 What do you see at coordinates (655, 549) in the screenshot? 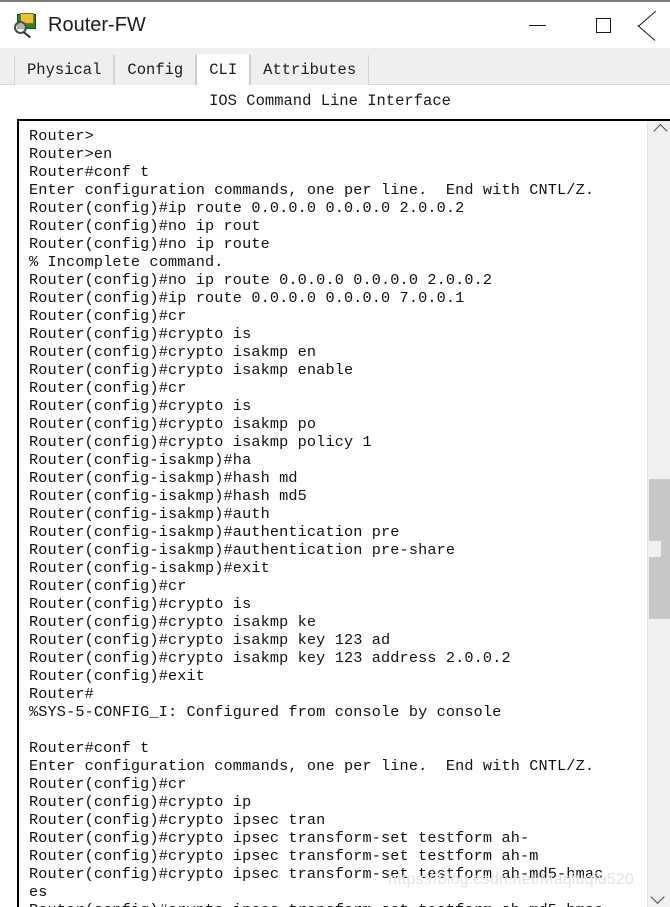
I see `scrollbar-thumb-notch` at bounding box center [655, 549].